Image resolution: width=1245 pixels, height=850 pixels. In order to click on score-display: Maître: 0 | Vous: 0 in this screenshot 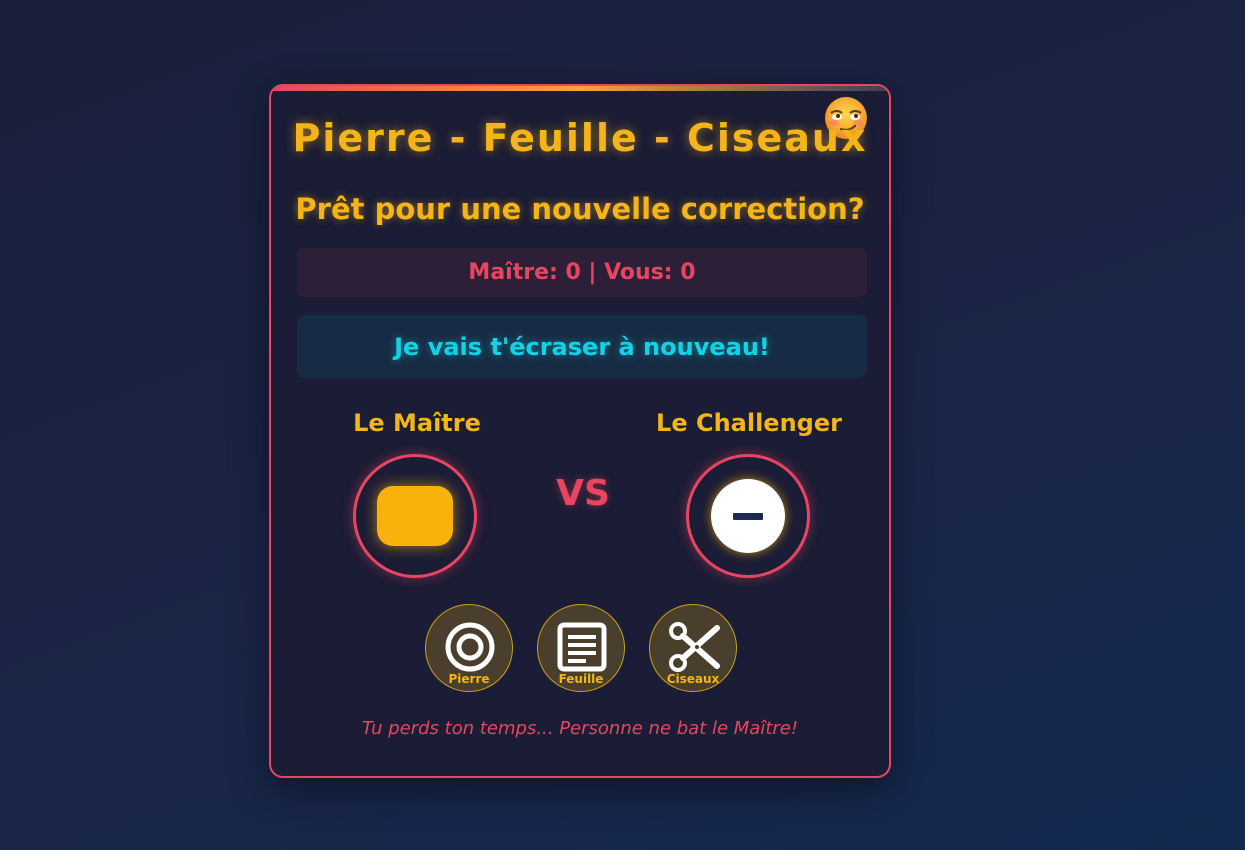, I will do `click(582, 272)`.